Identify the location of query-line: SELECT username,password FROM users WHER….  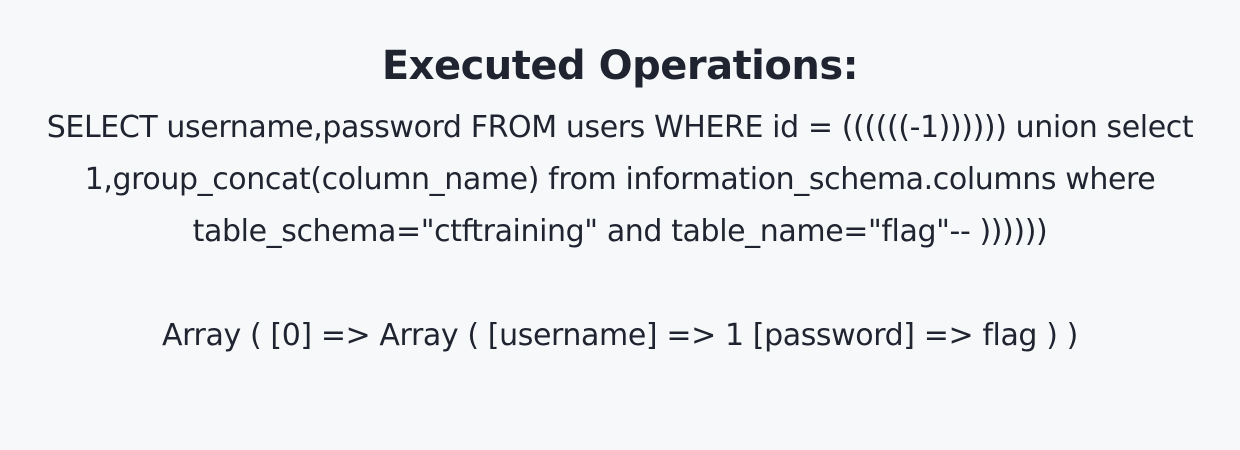
(620, 127).